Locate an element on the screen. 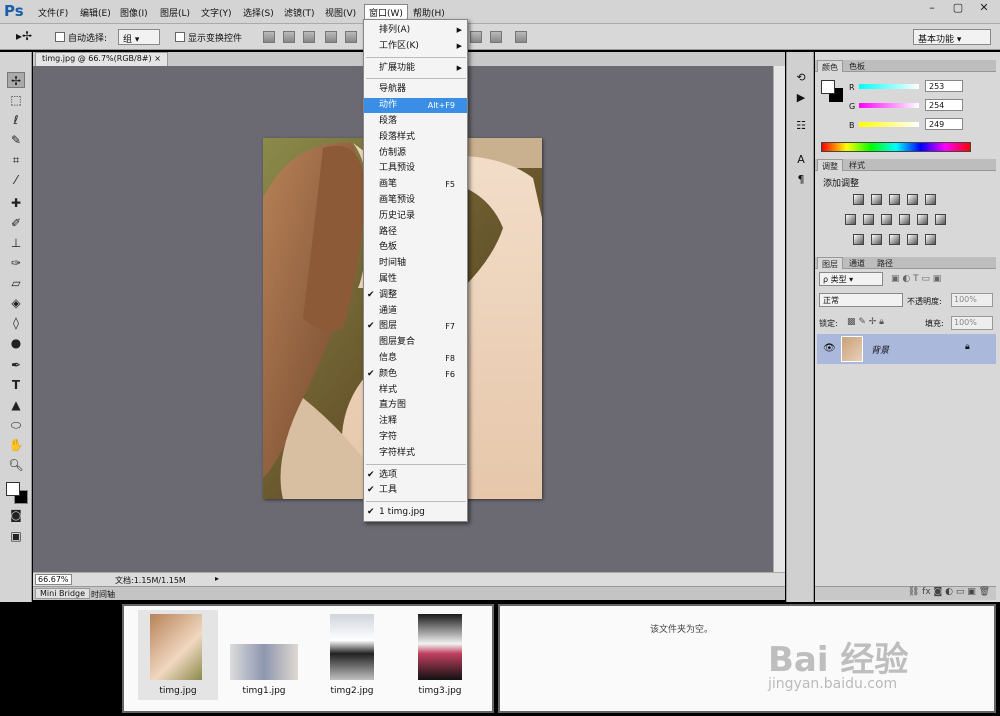  window-menu-item: 历史记录 is located at coordinates (415, 216).